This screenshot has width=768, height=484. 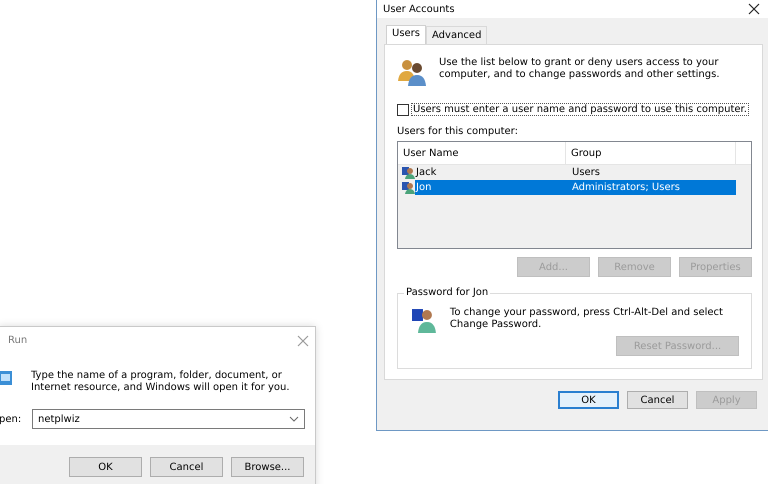 What do you see at coordinates (586, 172) in the screenshot?
I see `table-cell: Users` at bounding box center [586, 172].